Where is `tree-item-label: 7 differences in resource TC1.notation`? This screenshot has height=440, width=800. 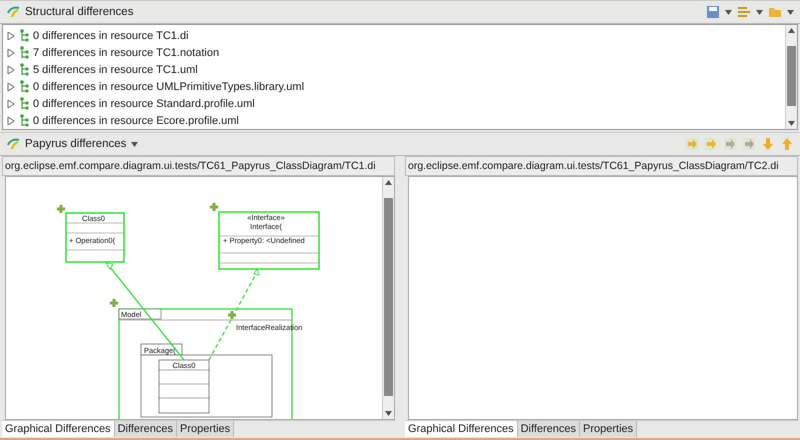
tree-item-label: 7 differences in resource TC1.notation is located at coordinates (126, 52).